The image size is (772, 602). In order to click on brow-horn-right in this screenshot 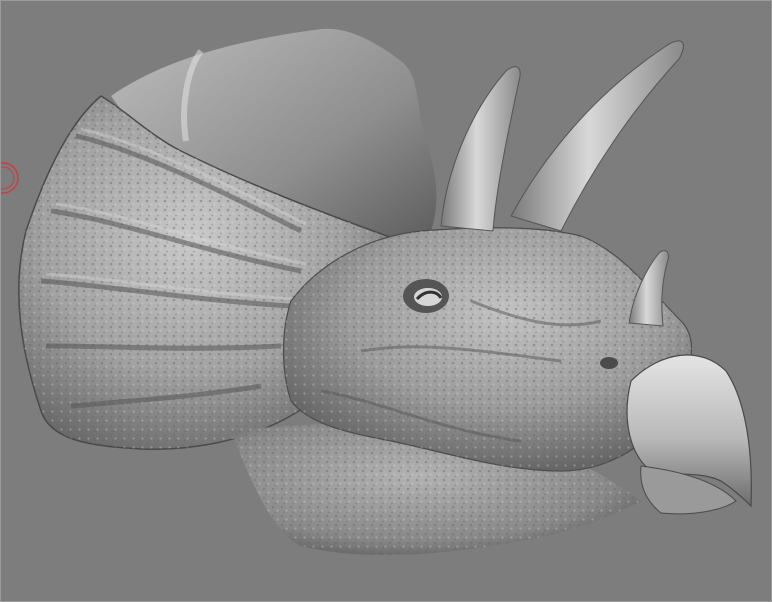, I will do `click(597, 136)`.